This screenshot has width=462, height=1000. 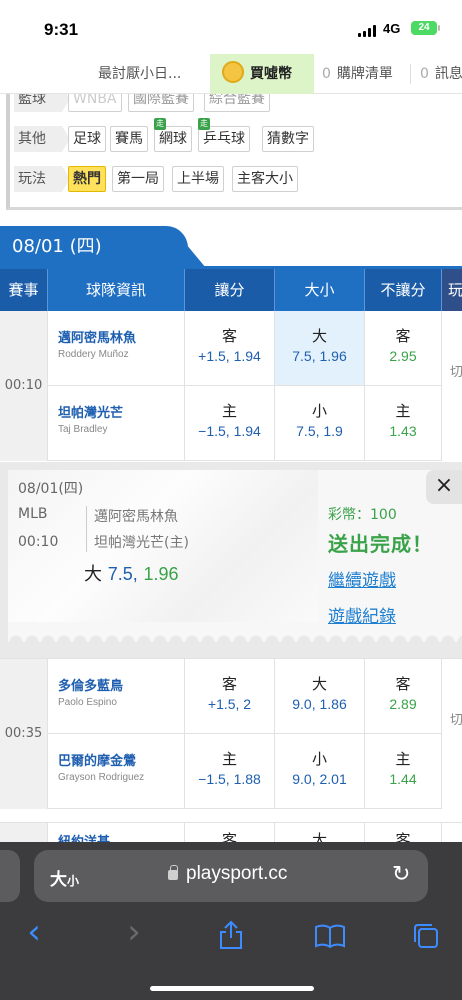 What do you see at coordinates (271, 74) in the screenshot?
I see `tab-buy-coin-label: 買噓幣` at bounding box center [271, 74].